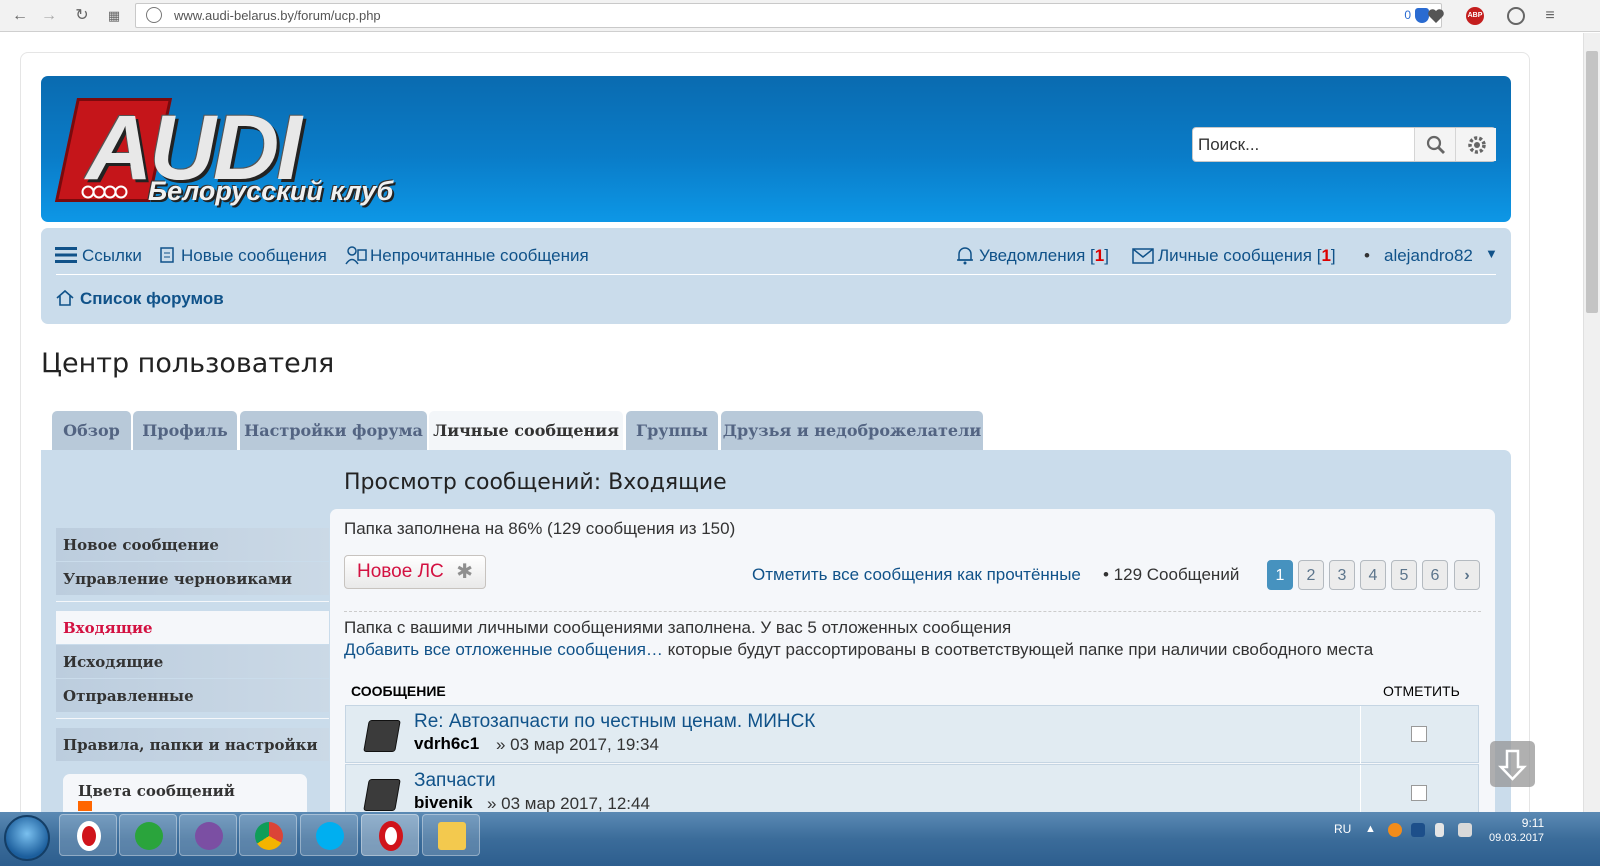 The height and width of the screenshot is (866, 1600). Describe the element at coordinates (1592, 182) in the screenshot. I see `scrollbar-thumb` at that location.